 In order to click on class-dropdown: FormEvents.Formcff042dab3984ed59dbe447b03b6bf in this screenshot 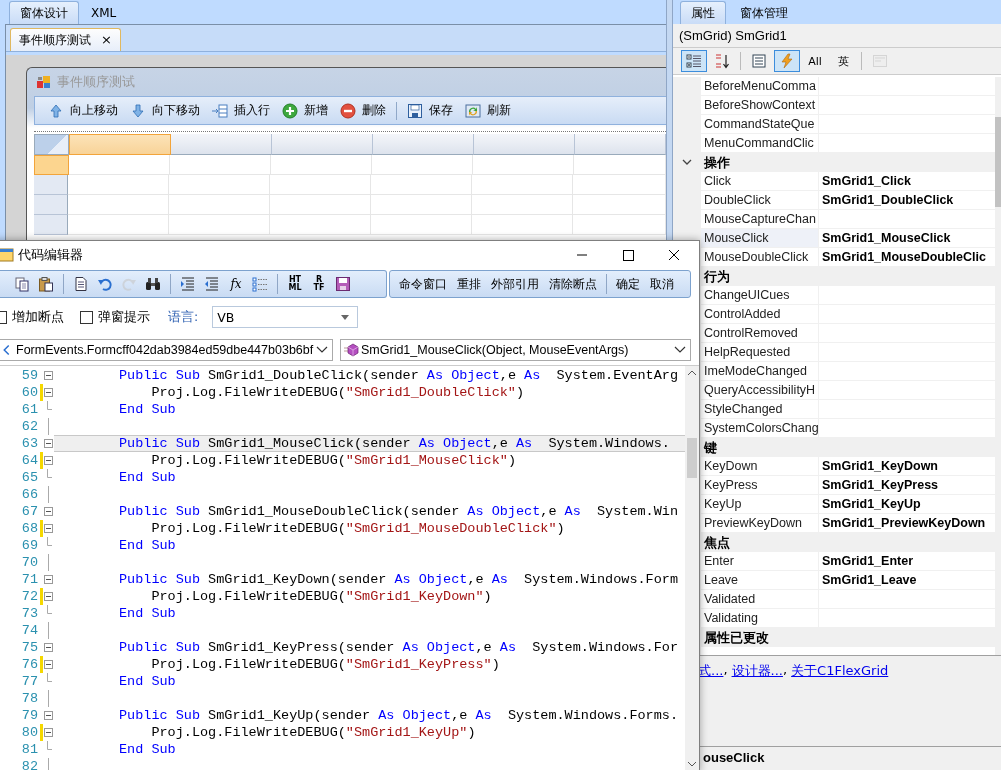, I will do `click(166, 350)`.